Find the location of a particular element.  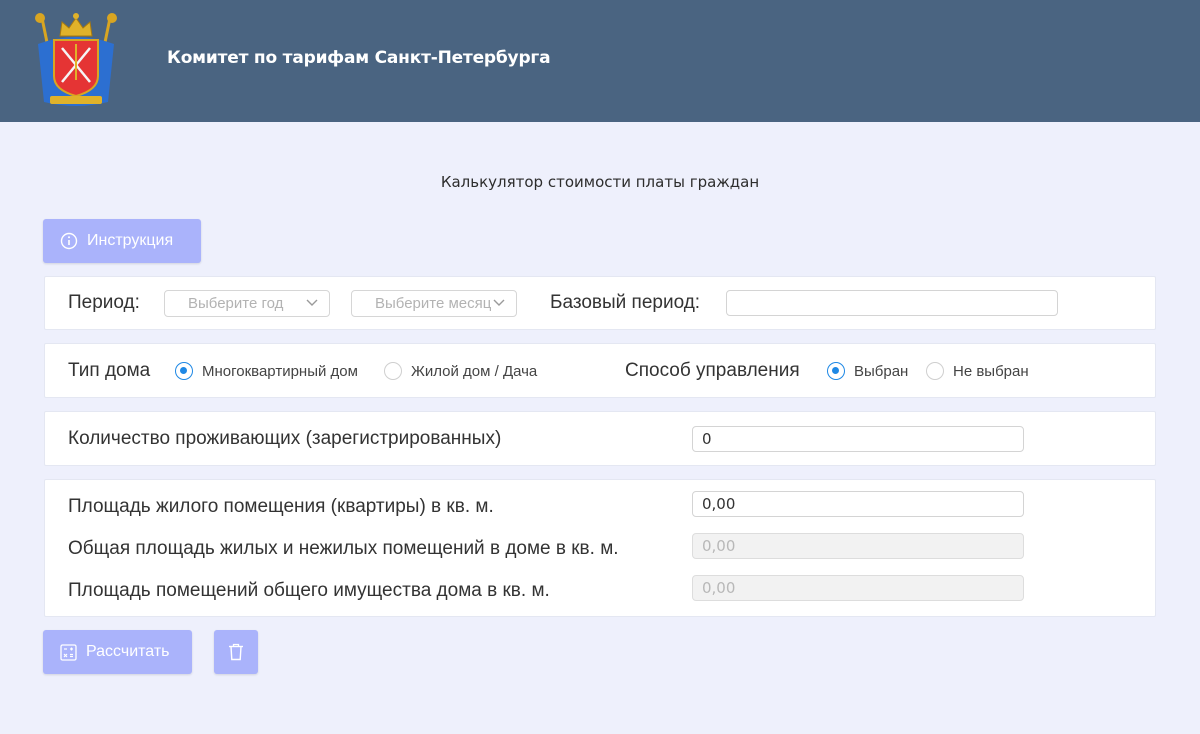

radio-apartment-building is located at coordinates (184, 371).